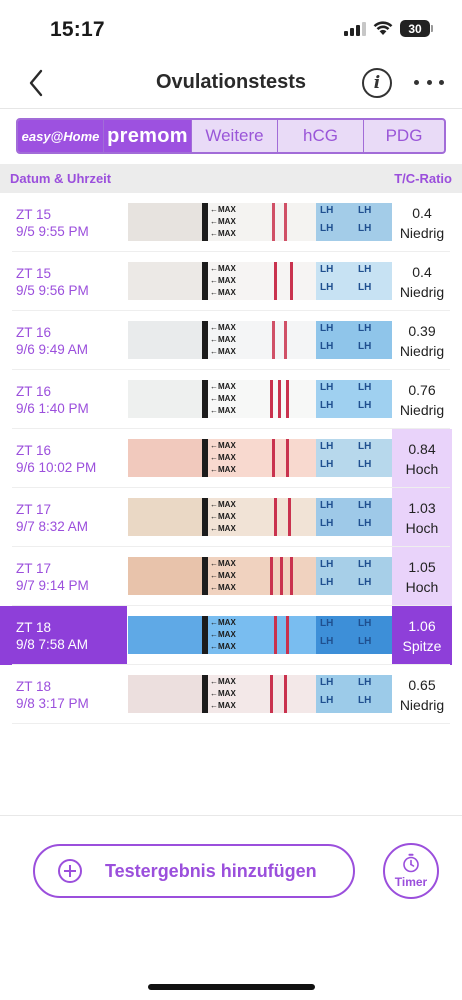 Image resolution: width=462 pixels, height=1000 pixels. What do you see at coordinates (422, 635) in the screenshot?
I see `ratio-cell: 1.06 Spitze` at bounding box center [422, 635].